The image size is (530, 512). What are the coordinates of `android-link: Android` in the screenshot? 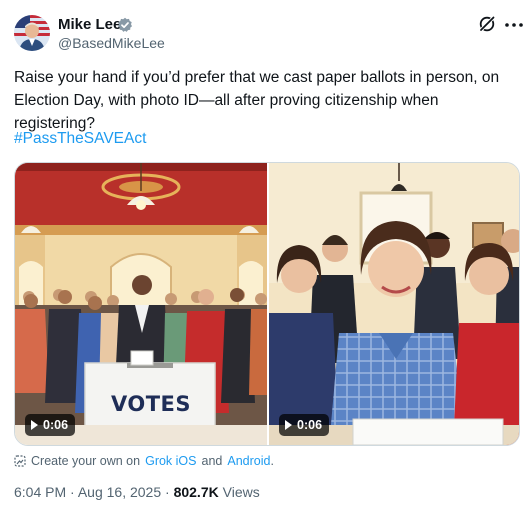 It's located at (248, 461).